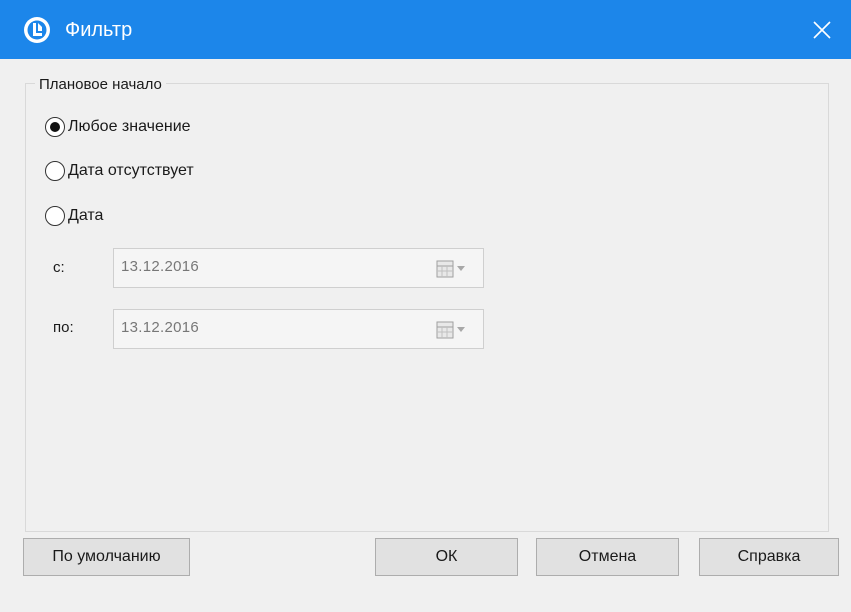  I want to click on from-label: с:, so click(59, 267).